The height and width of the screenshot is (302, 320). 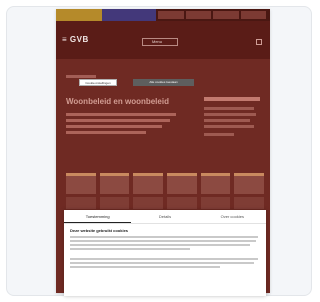 I want to click on top-bar-links, so click(x=212, y=15).